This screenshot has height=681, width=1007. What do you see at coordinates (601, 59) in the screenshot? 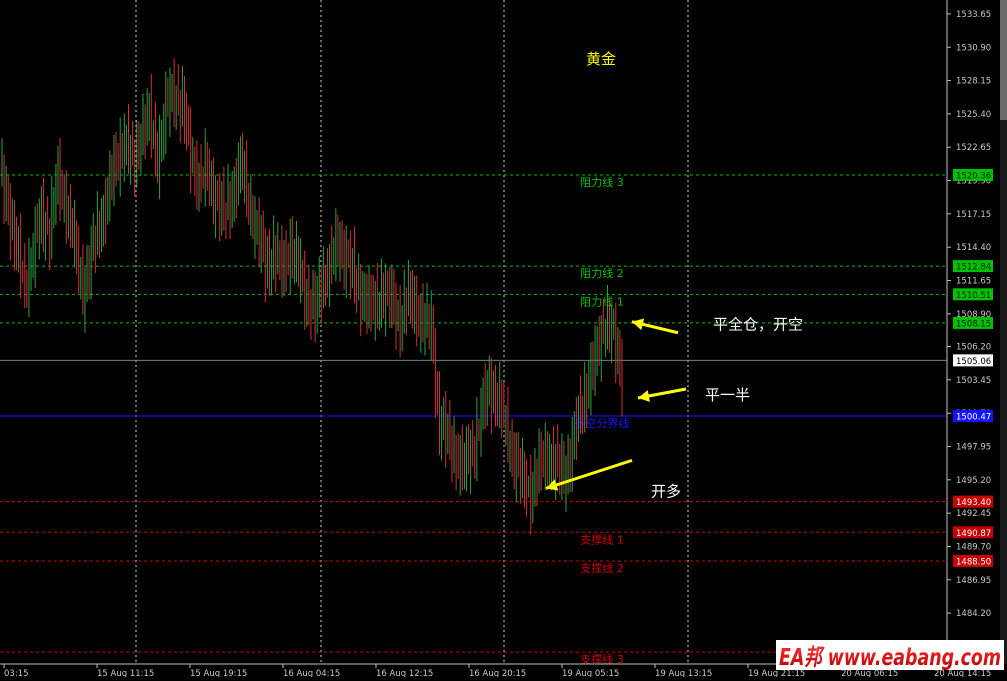
I see `chart-title: 黄金` at bounding box center [601, 59].